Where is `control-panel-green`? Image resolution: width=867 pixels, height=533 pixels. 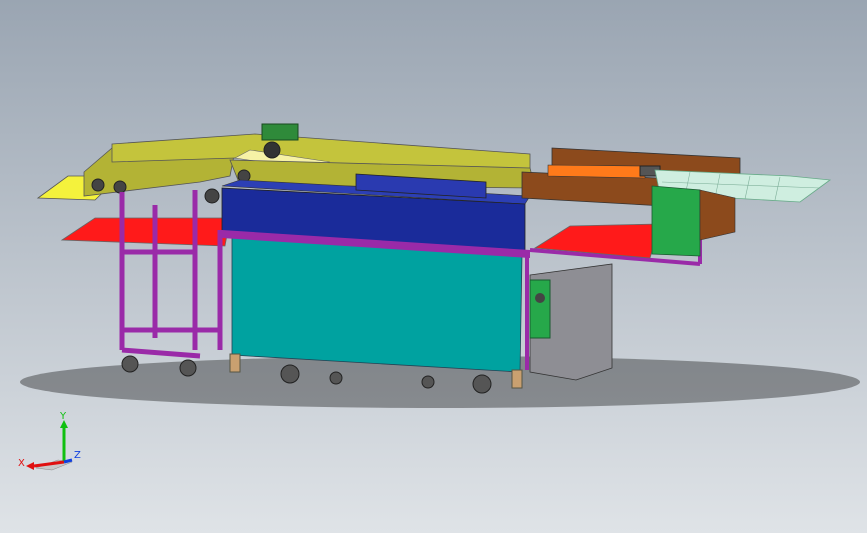
control-panel-green is located at coordinates (540, 309).